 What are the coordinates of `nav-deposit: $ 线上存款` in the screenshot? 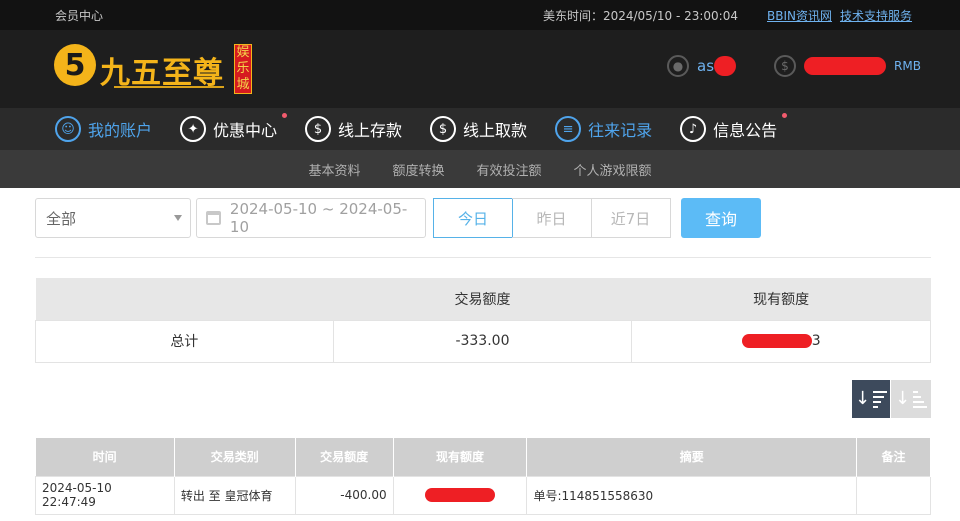 It's located at (353, 129).